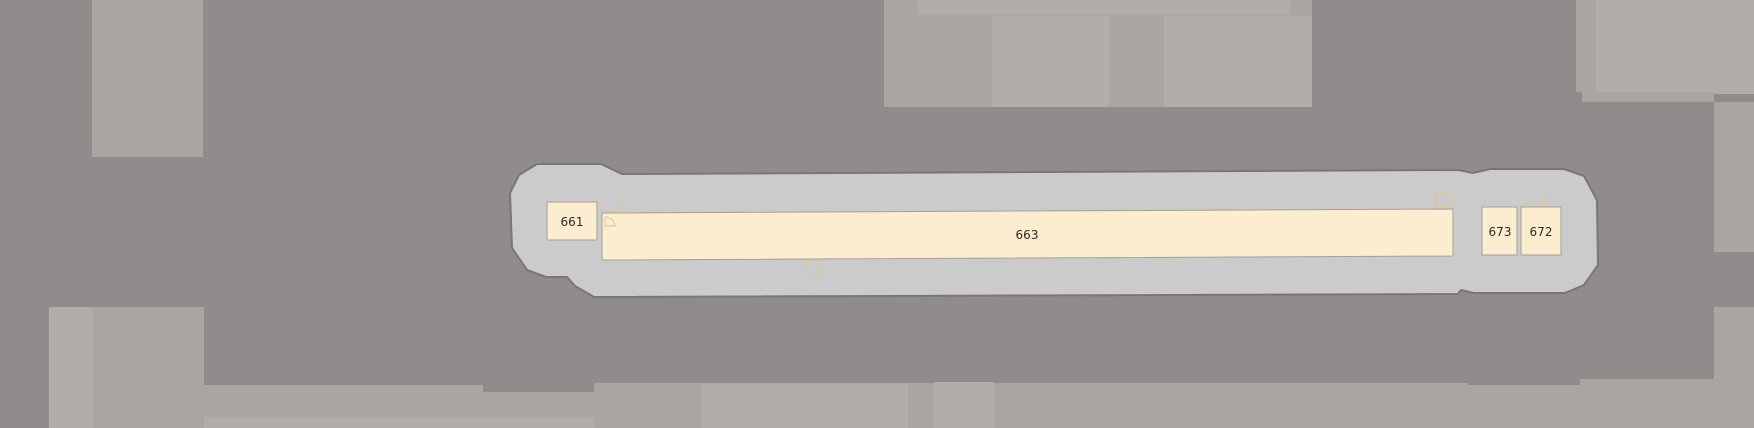 This screenshot has width=1754, height=428. I want to click on room-label-663: 663, so click(1027, 235).